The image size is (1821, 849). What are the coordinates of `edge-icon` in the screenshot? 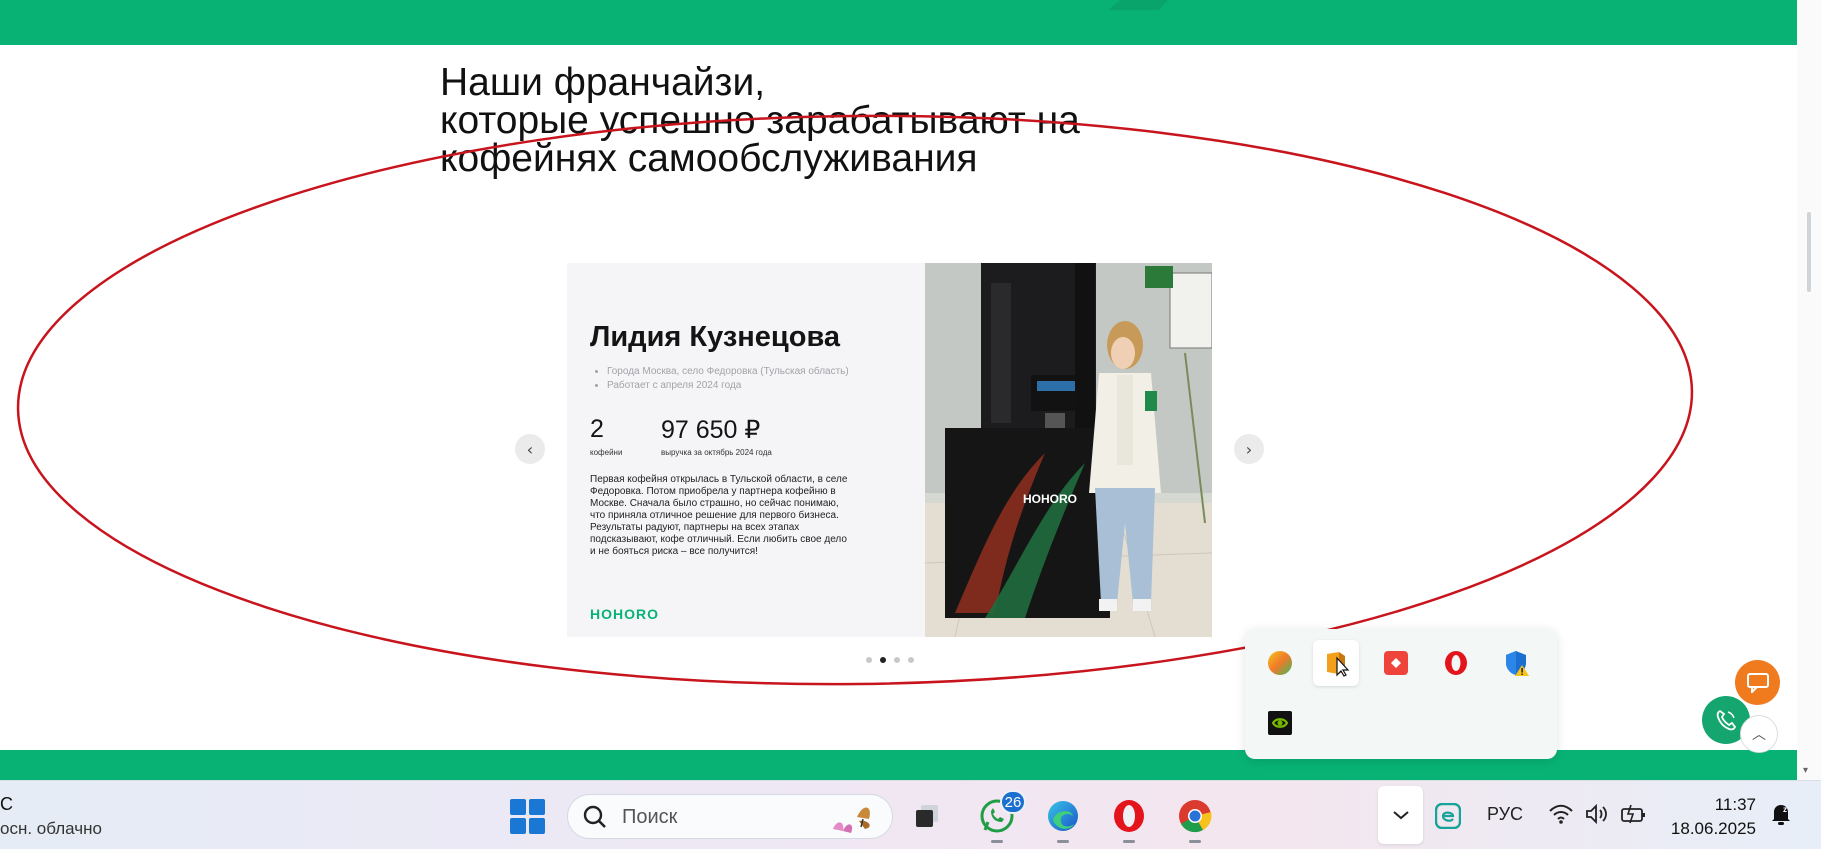 It's located at (1063, 816).